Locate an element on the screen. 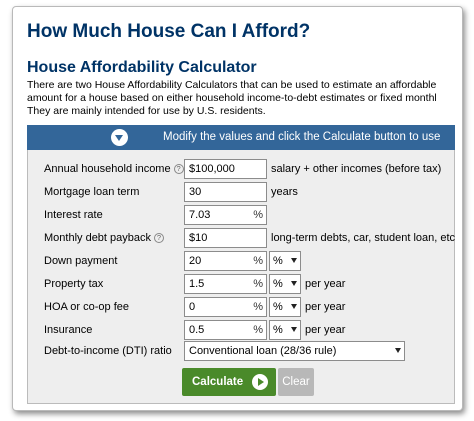 The height and width of the screenshot is (421, 474). interest-value: 7.03 is located at coordinates (200, 215).